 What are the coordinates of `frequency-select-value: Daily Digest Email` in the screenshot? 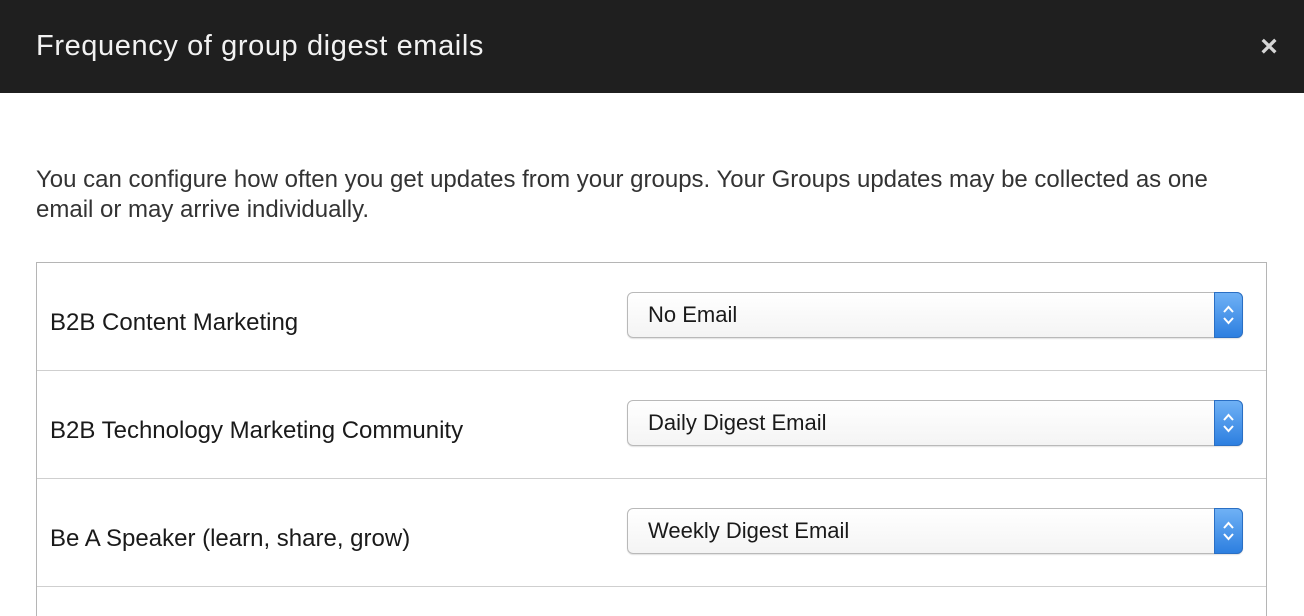 It's located at (737, 422).